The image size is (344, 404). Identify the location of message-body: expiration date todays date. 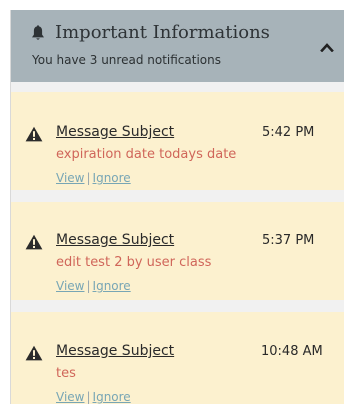
(146, 154).